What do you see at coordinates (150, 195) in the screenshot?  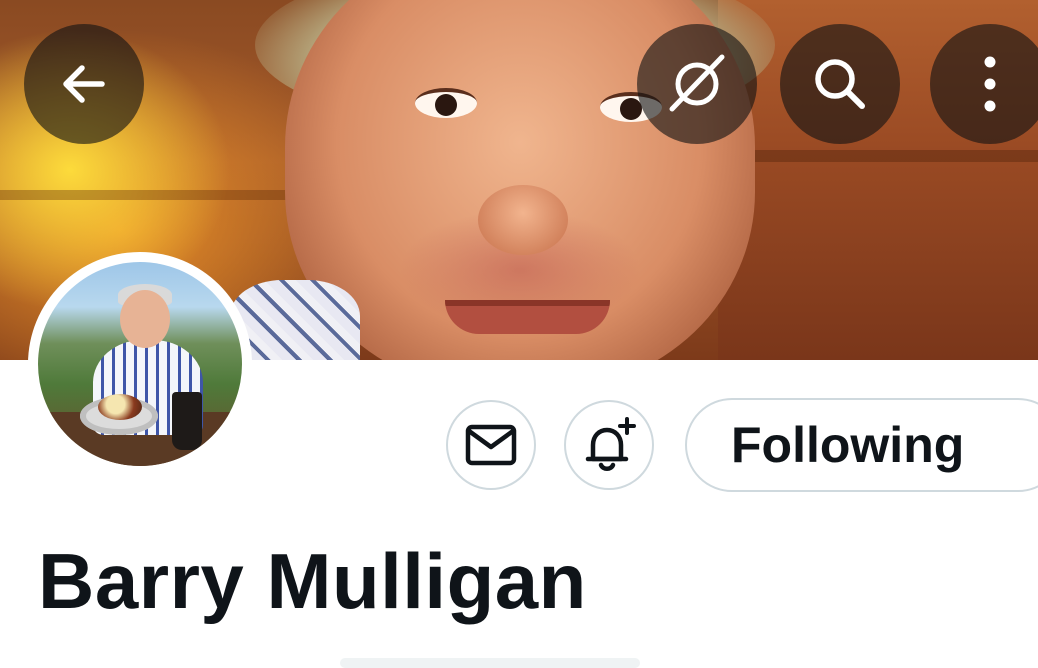 I see `banner-bench-stripe` at bounding box center [150, 195].